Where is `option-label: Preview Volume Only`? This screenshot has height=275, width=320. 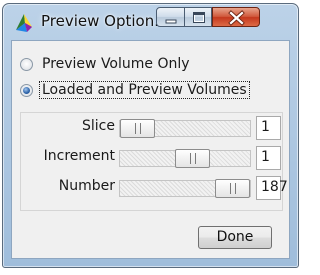 option-label: Preview Volume Only is located at coordinates (116, 64).